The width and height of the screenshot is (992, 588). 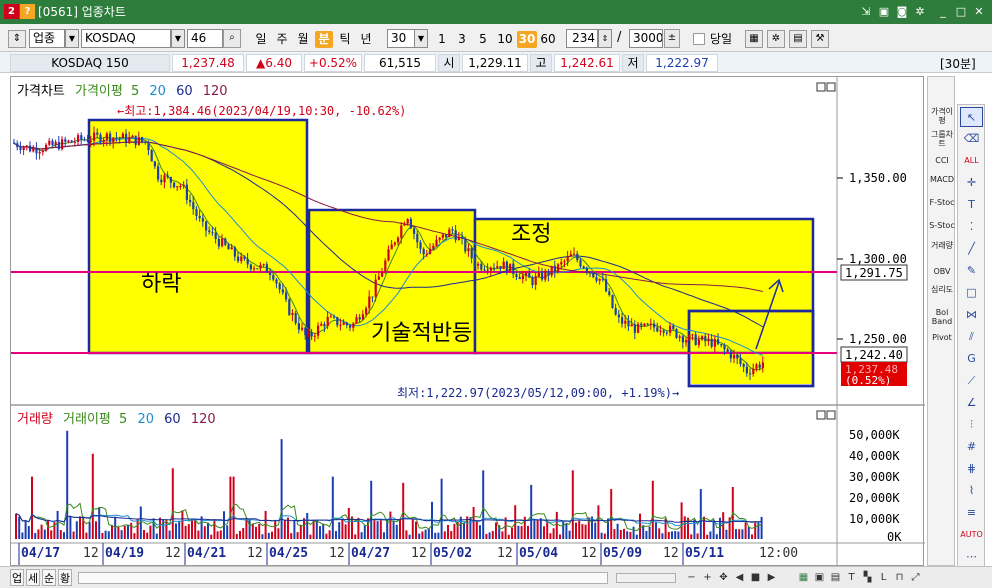 I want to click on type-icon: ▚, so click(x=867, y=577).